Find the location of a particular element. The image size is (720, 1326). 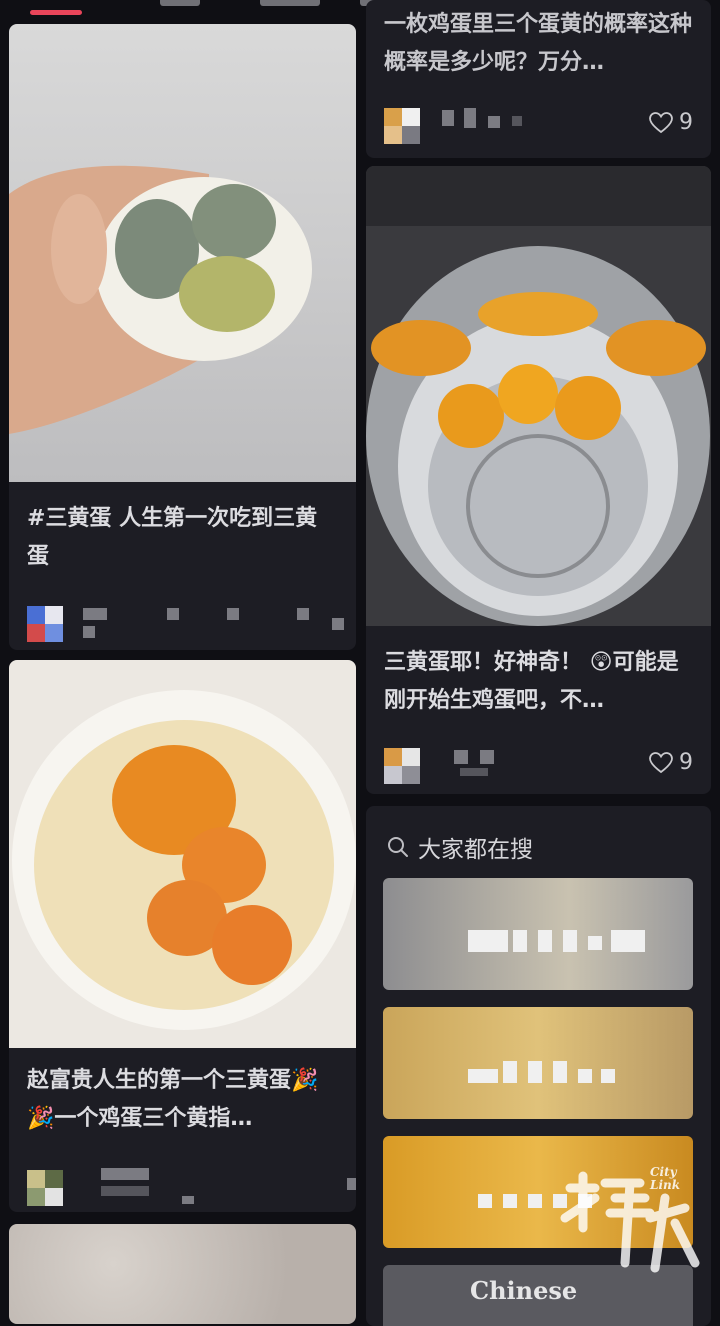

search-header: 大家都在搜 is located at coordinates (459, 847).